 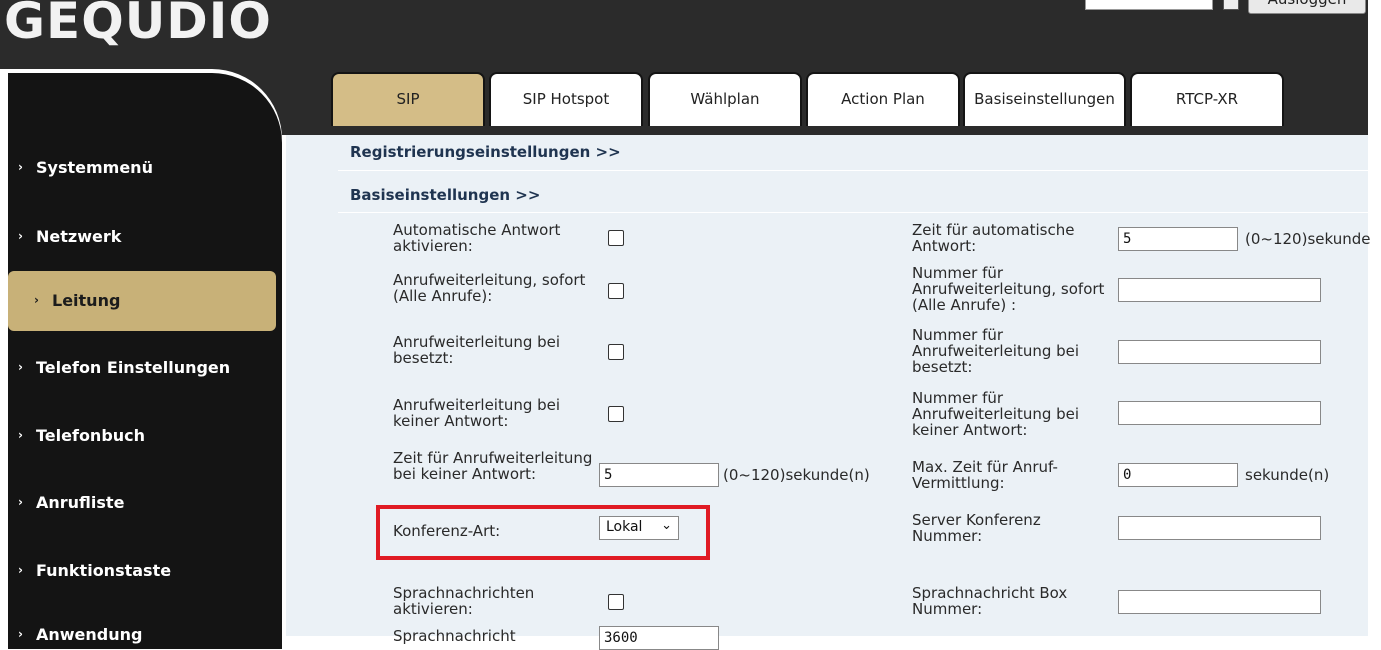 What do you see at coordinates (796, 475) in the screenshot?
I see `fwd-noanswer-time-unit: (0~120)sekunde(n)` at bounding box center [796, 475].